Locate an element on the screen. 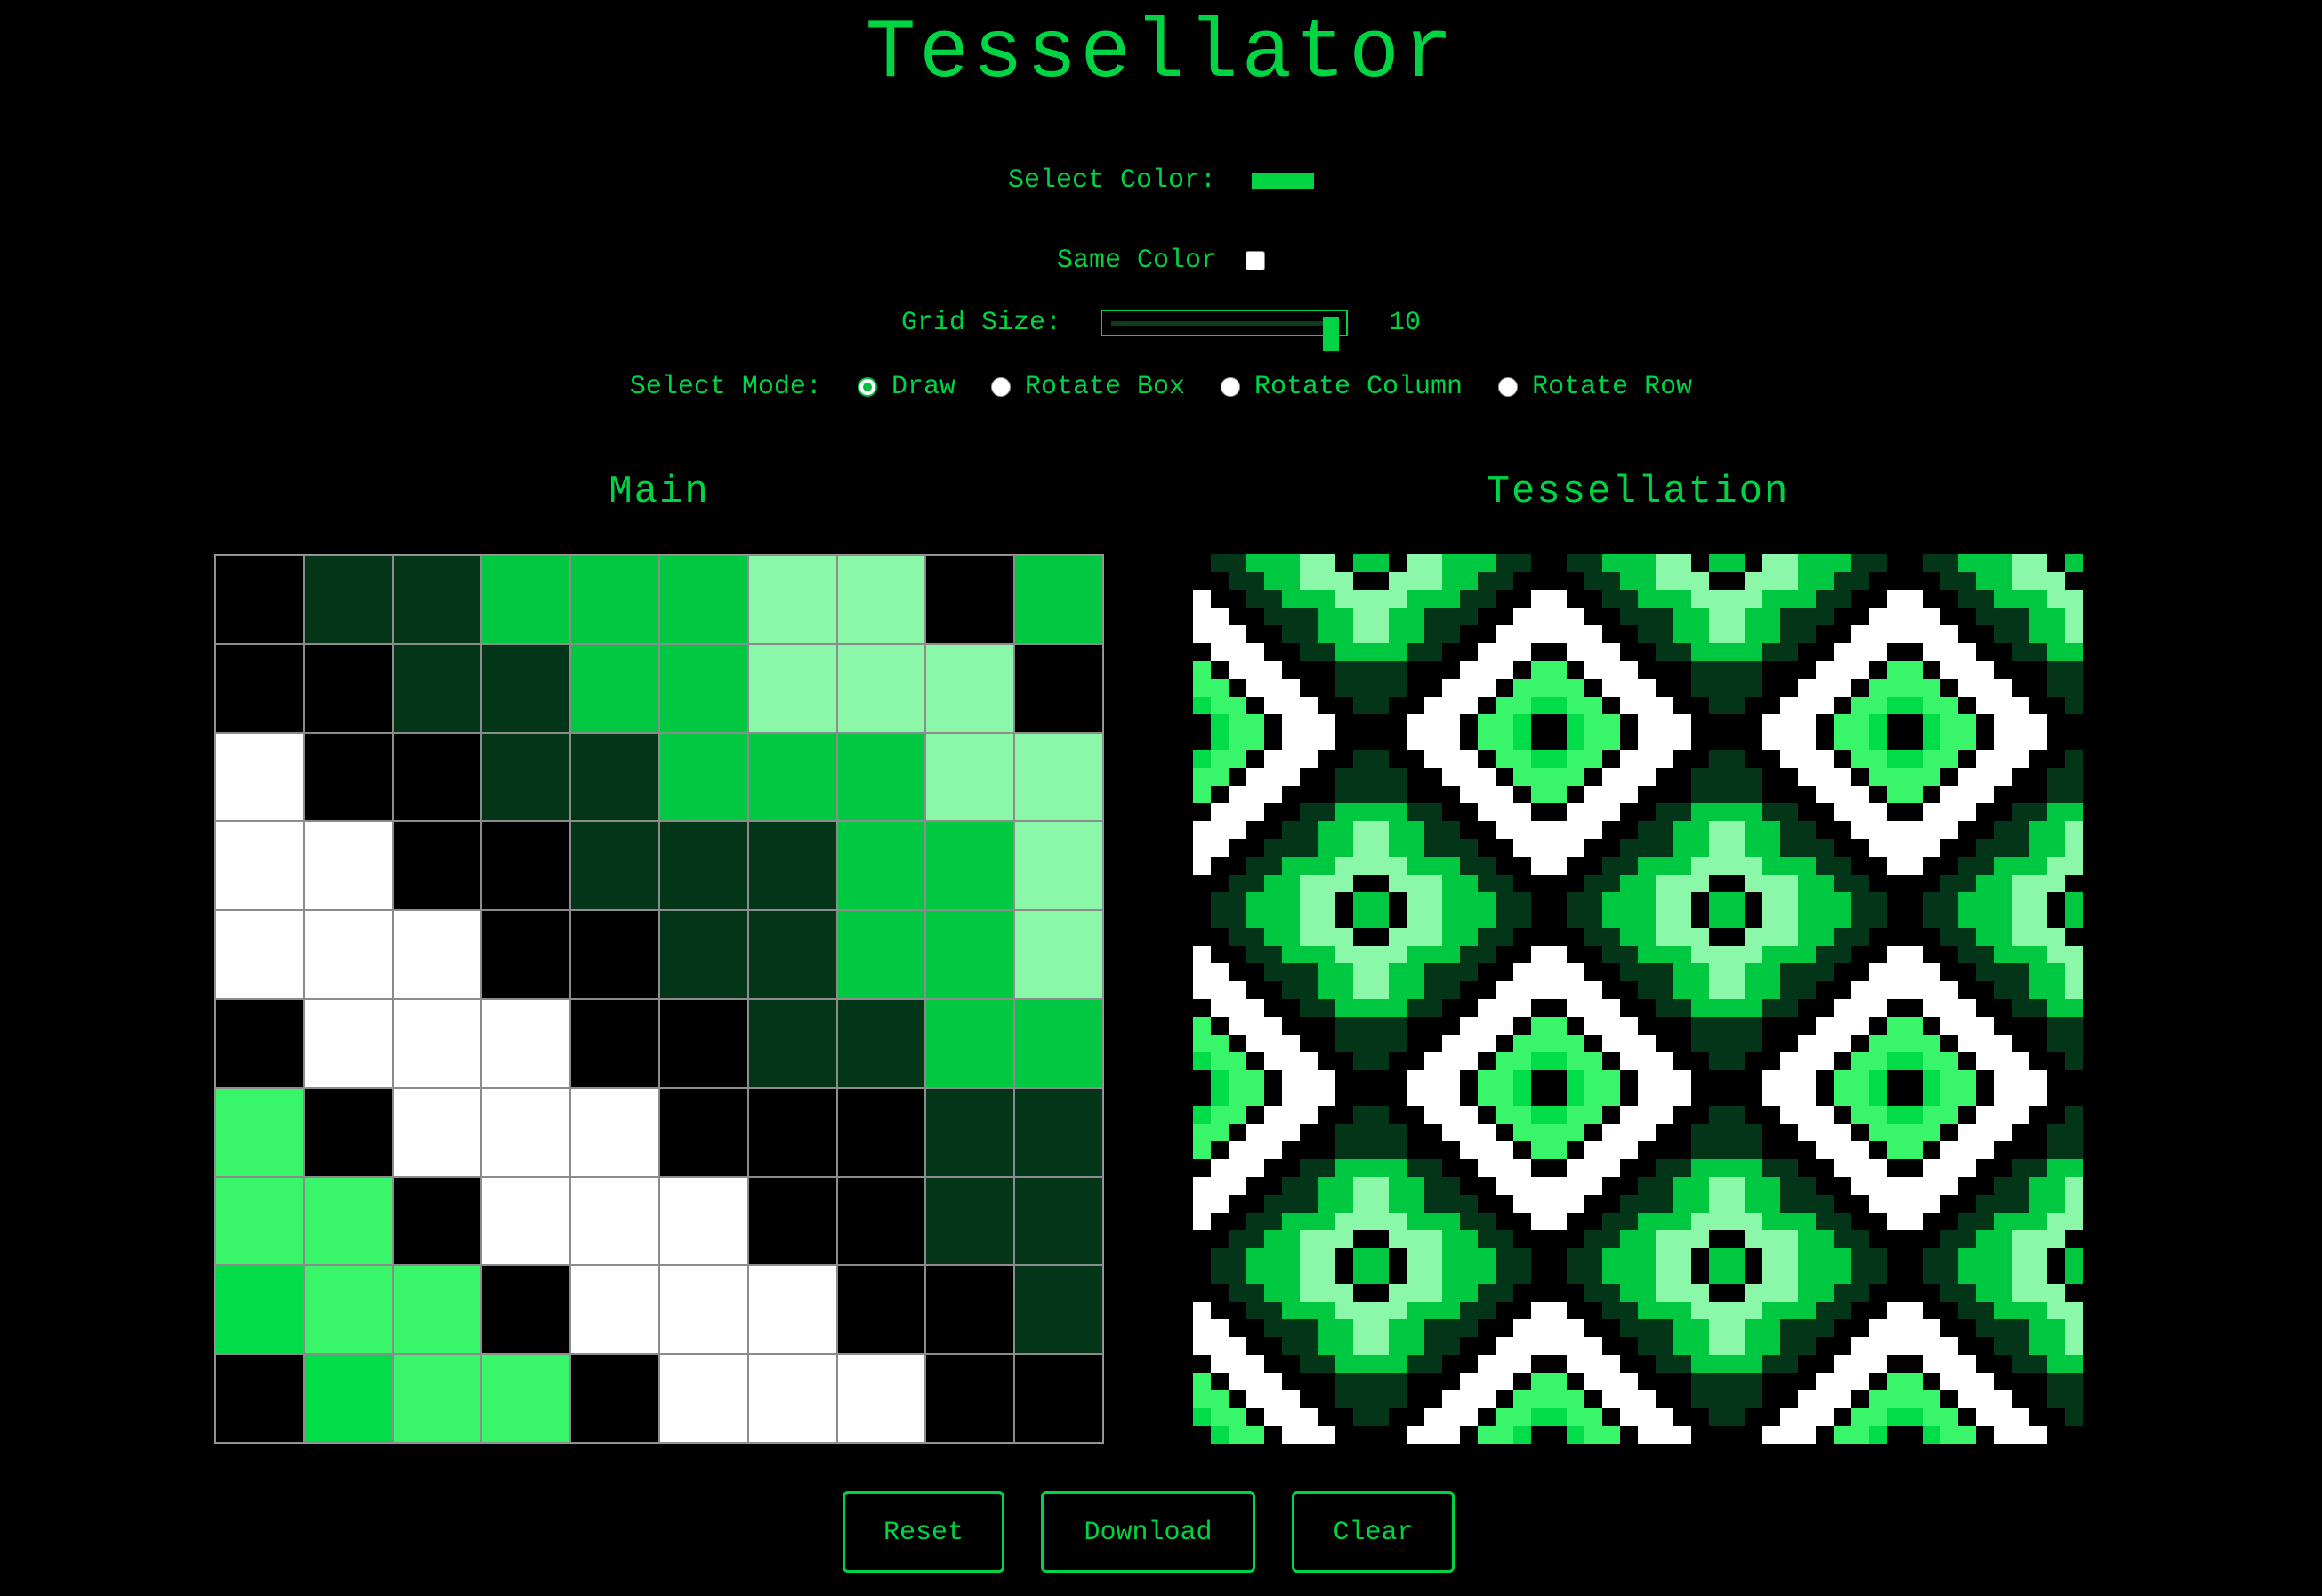 The width and height of the screenshot is (2322, 1596). download-button: Download is located at coordinates (1148, 1532).